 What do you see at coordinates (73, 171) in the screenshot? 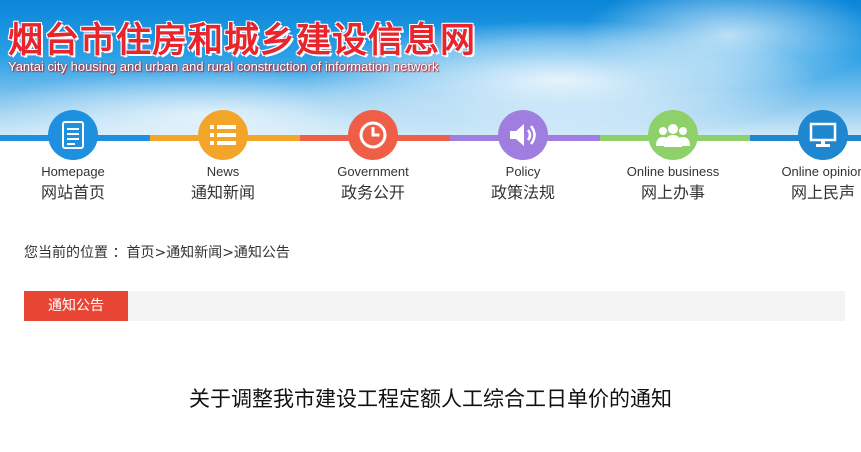
I see `nav-en-label: Homepage` at bounding box center [73, 171].